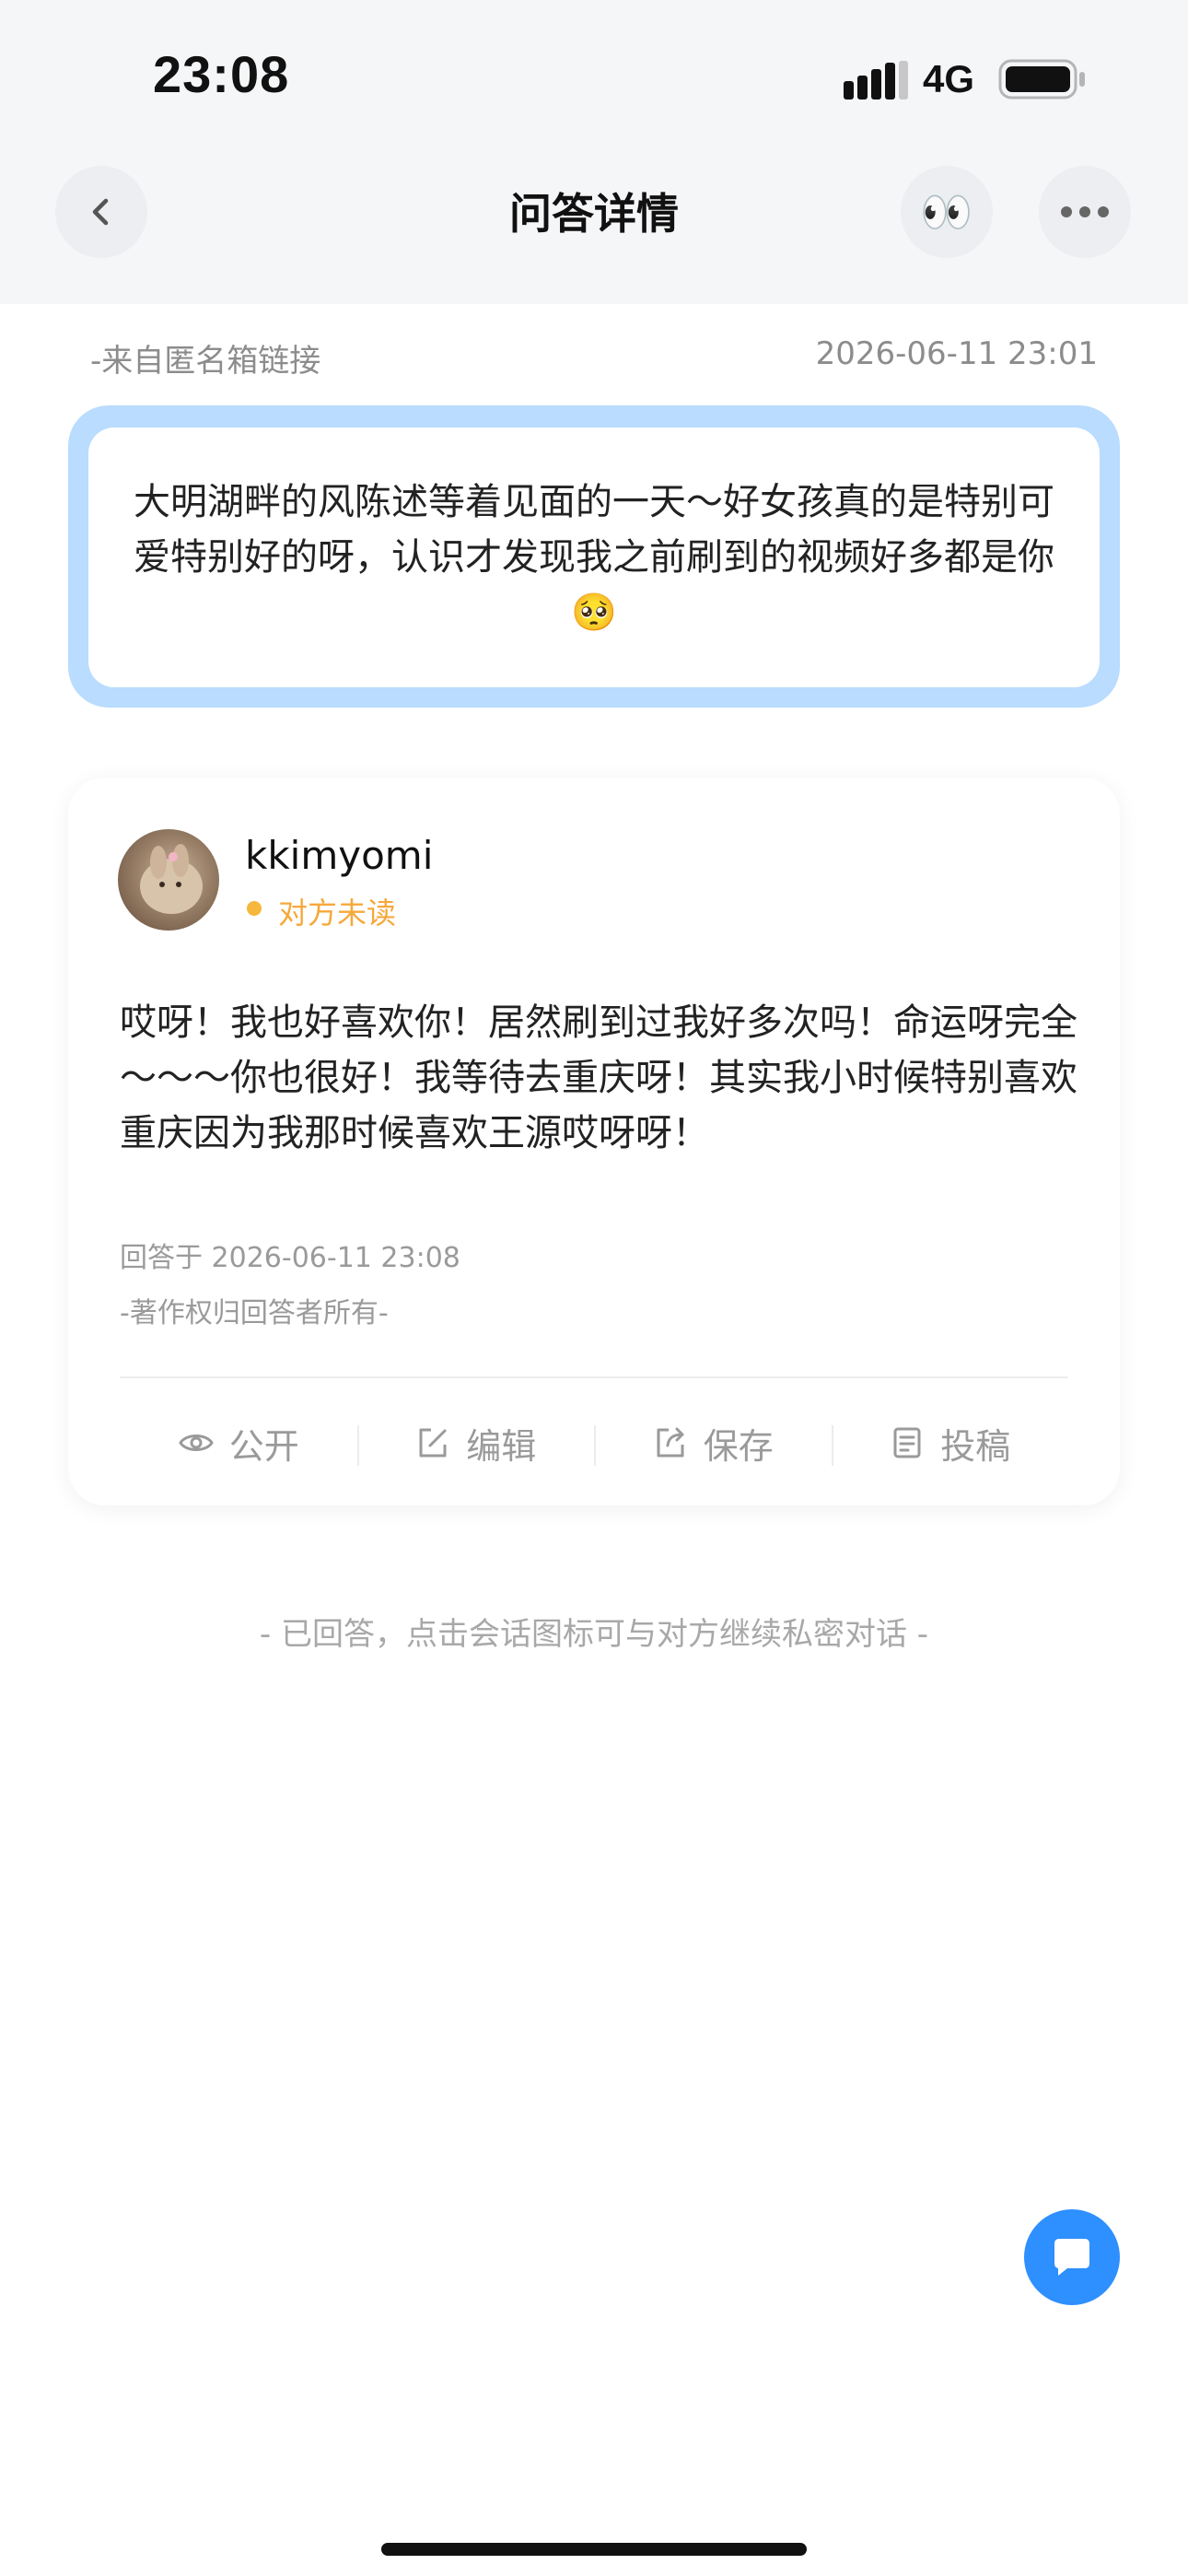  What do you see at coordinates (337, 913) in the screenshot?
I see `read-status: 对方未读` at bounding box center [337, 913].